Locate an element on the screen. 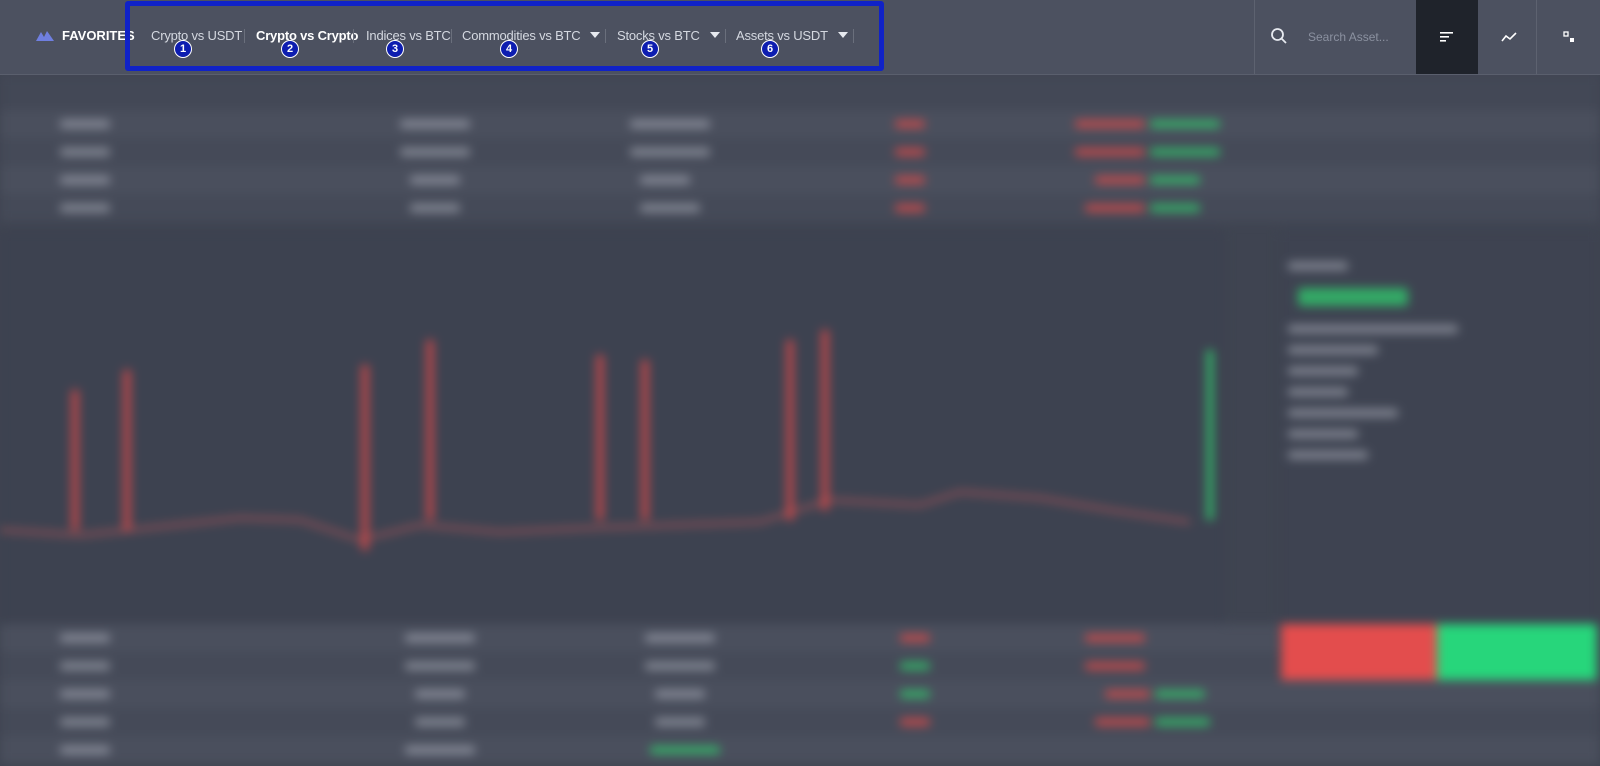 The image size is (1600, 766). line-chart-icon is located at coordinates (1509, 37).